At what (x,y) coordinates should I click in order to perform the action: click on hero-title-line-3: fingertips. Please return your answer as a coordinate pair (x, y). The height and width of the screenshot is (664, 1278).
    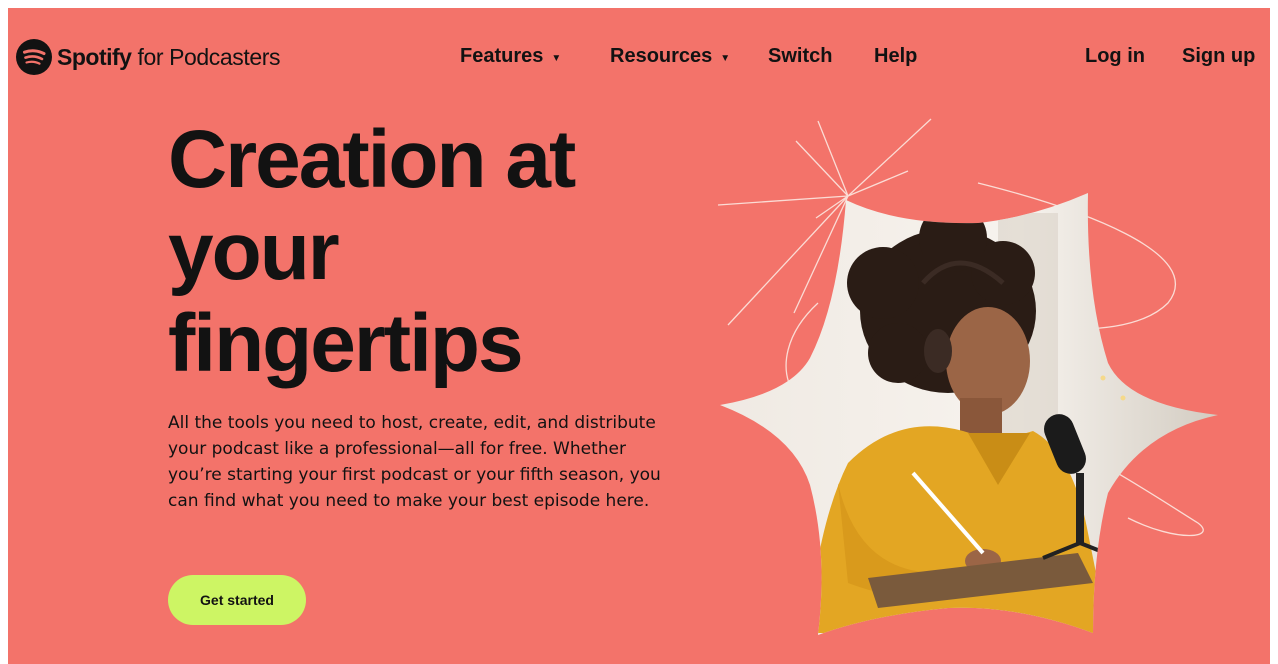
    Looking at the image, I should click on (346, 343).